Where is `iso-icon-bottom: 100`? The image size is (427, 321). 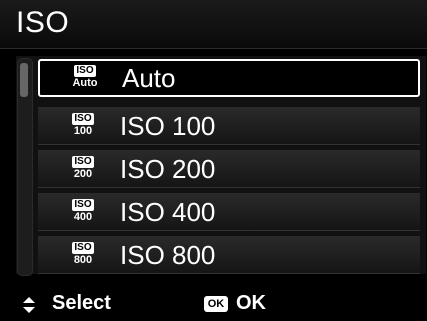 iso-icon-bottom: 100 is located at coordinates (83, 131).